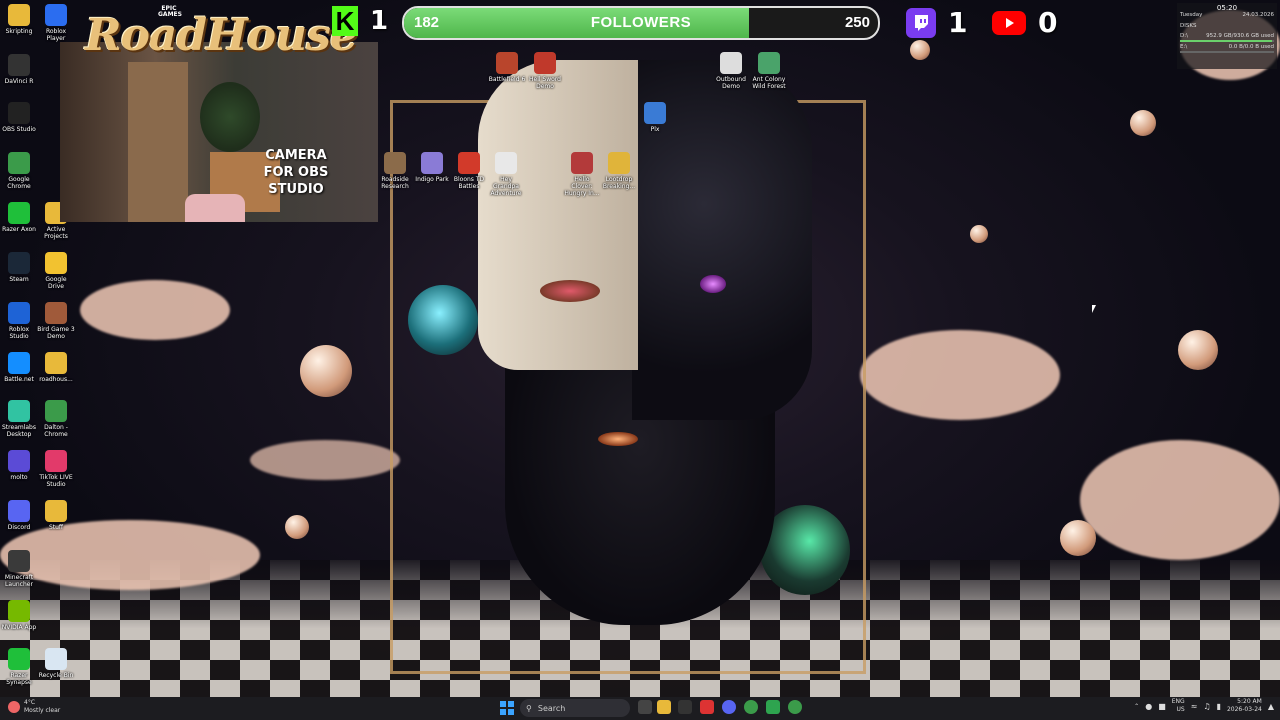 This screenshot has height=720, width=1280. I want to click on disk-value: 0.0 B/0.0 B used, so click(1251, 47).